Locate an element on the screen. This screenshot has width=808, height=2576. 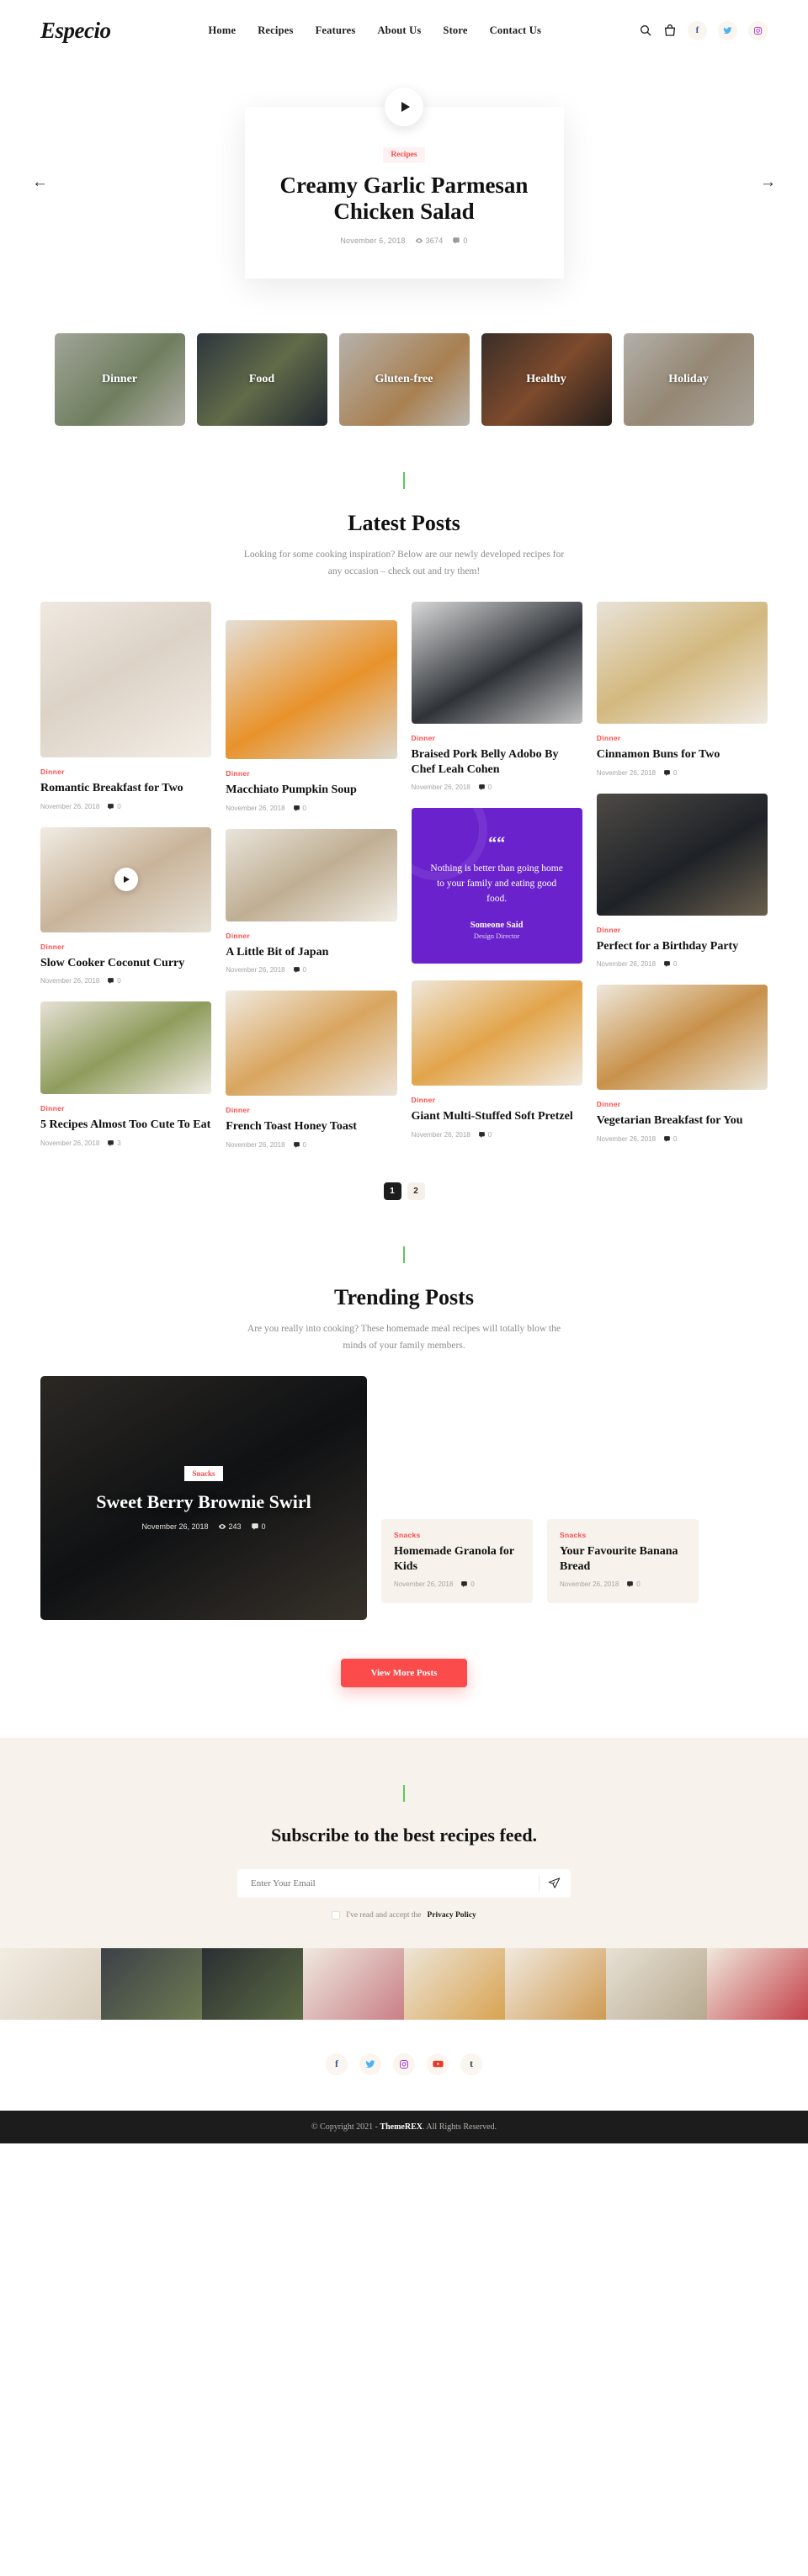
post-title: Cinnamon Buns for Two is located at coordinates (682, 755).